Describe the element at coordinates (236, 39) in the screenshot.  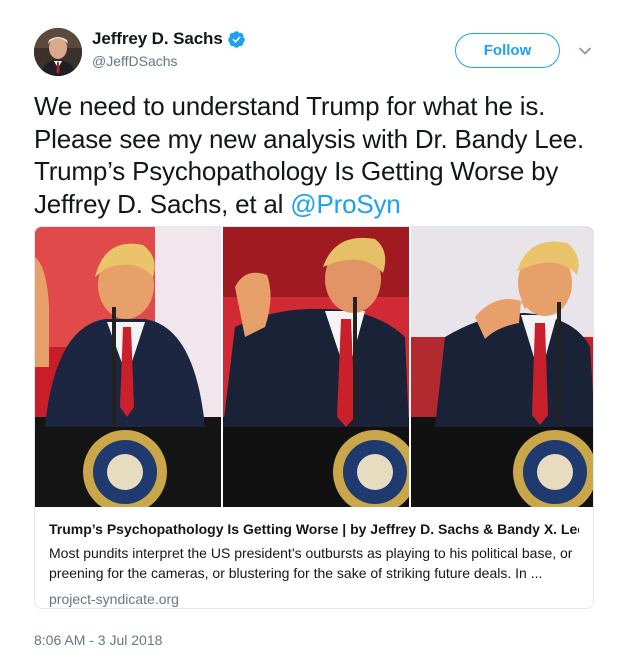
I see `verified-badge-icon` at that location.